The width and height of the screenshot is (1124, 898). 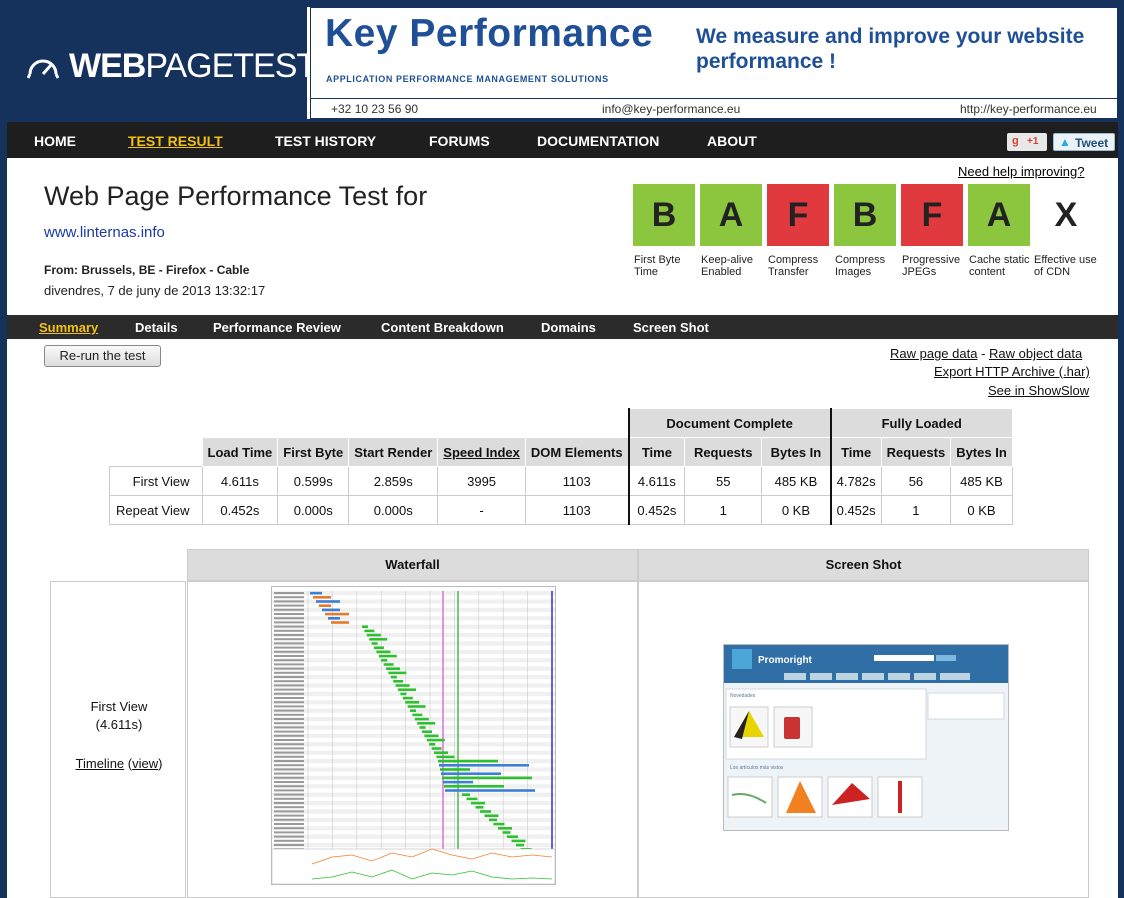 I want to click on need-help-link: Need help improving?, so click(x=1021, y=171).